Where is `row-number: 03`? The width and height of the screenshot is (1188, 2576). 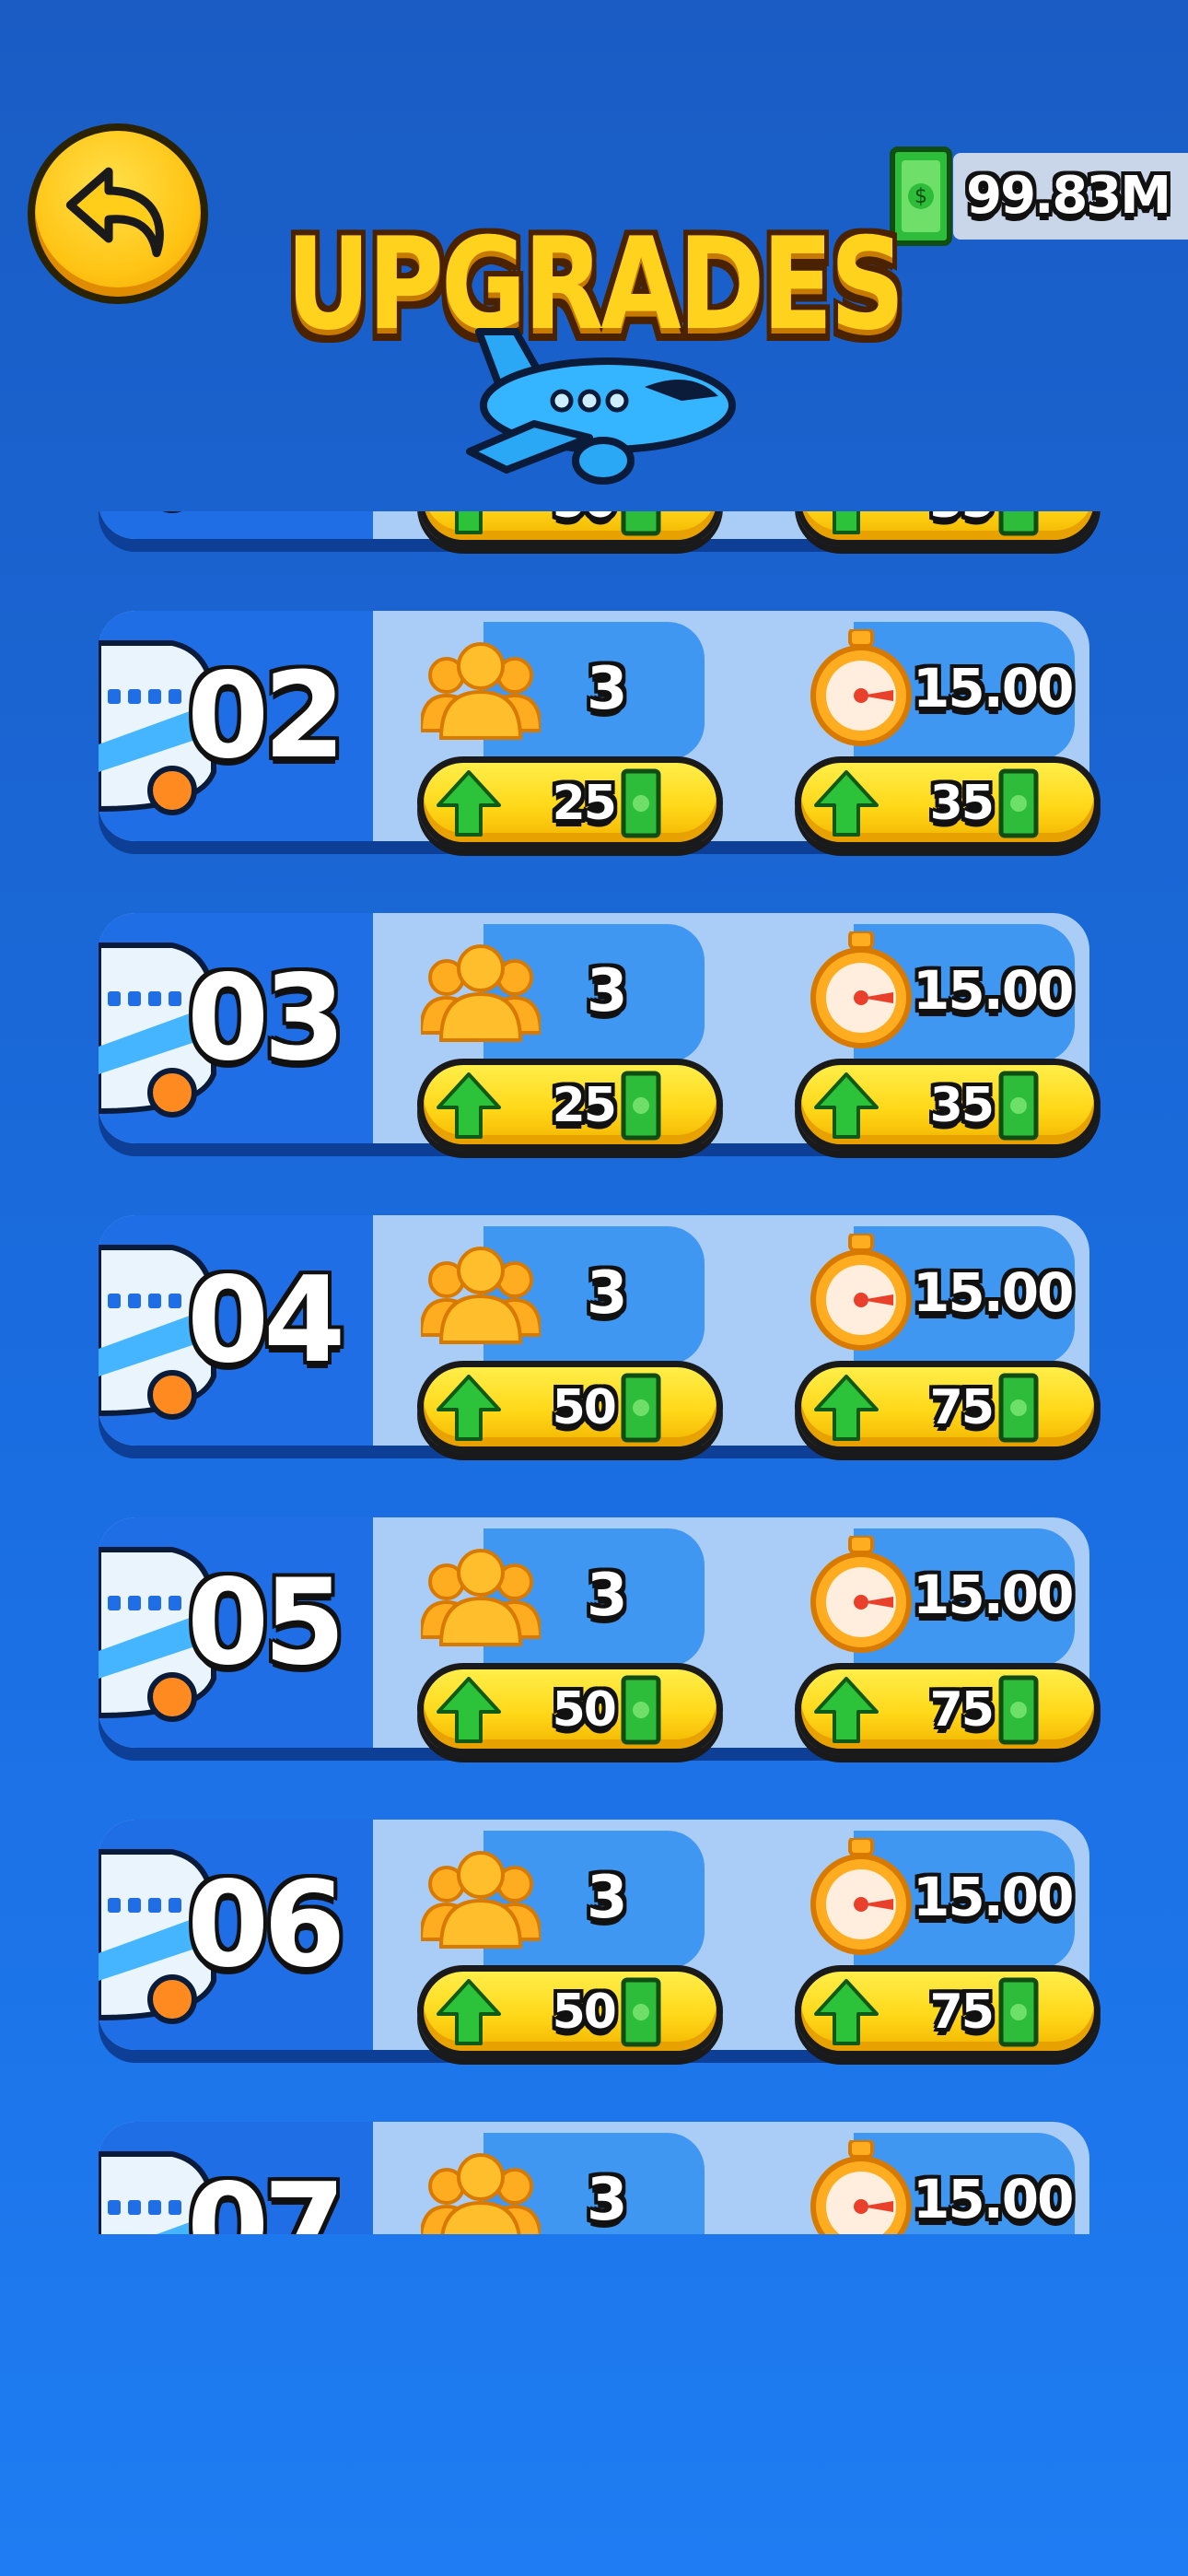
row-number: 03 is located at coordinates (266, 1019).